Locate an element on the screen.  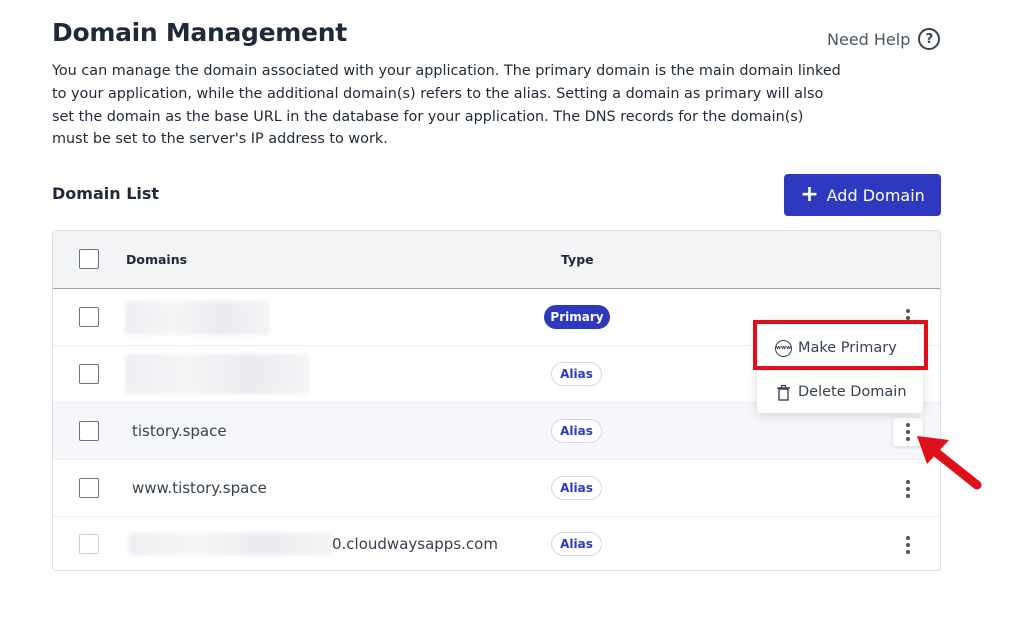
annotation-arrow-icon is located at coordinates (949, 463).